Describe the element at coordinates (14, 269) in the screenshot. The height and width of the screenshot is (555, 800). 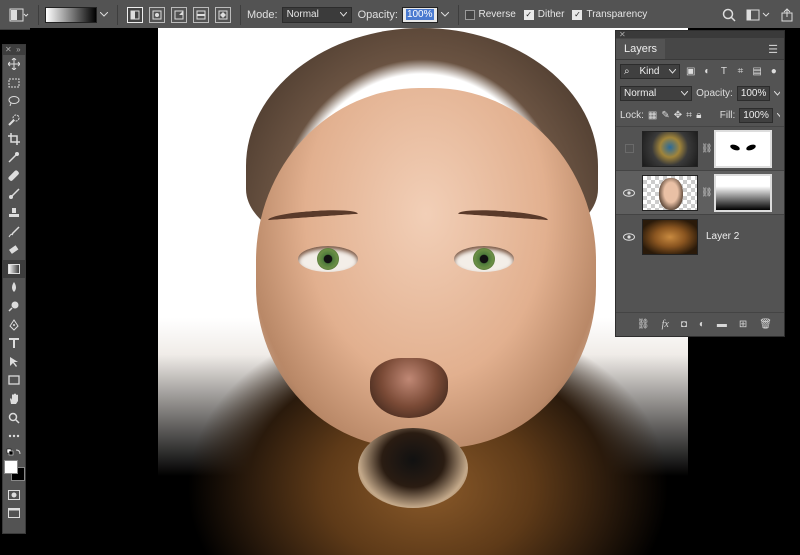
I see `gradient-tool` at that location.